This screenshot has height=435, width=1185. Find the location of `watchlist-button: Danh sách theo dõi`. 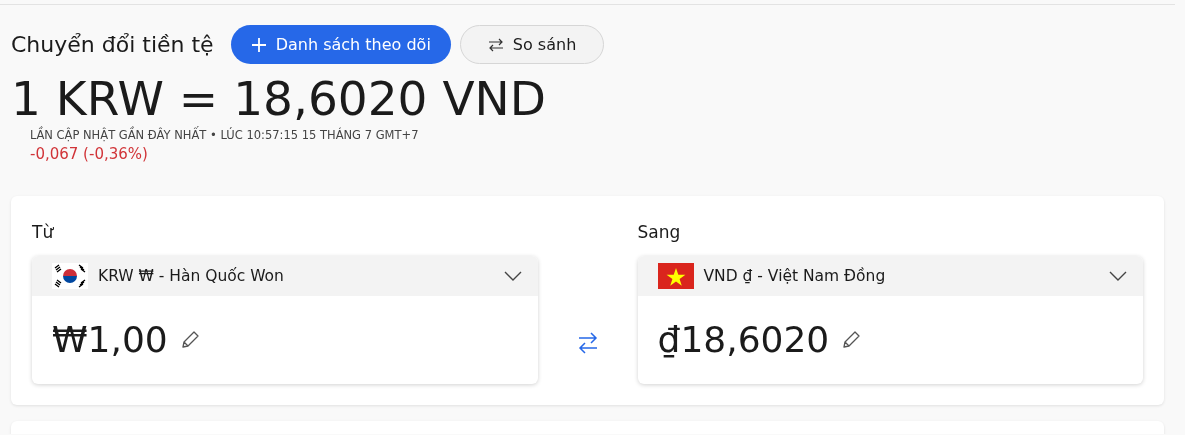

watchlist-button: Danh sách theo dõi is located at coordinates (340, 44).